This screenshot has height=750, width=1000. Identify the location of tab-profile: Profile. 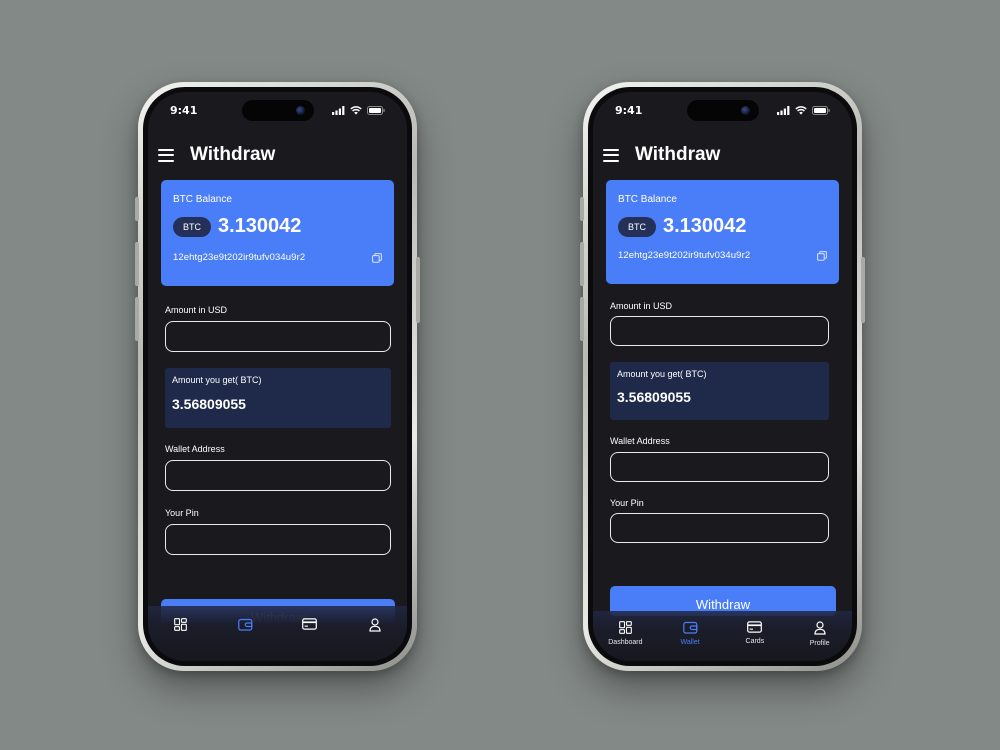
(820, 634).